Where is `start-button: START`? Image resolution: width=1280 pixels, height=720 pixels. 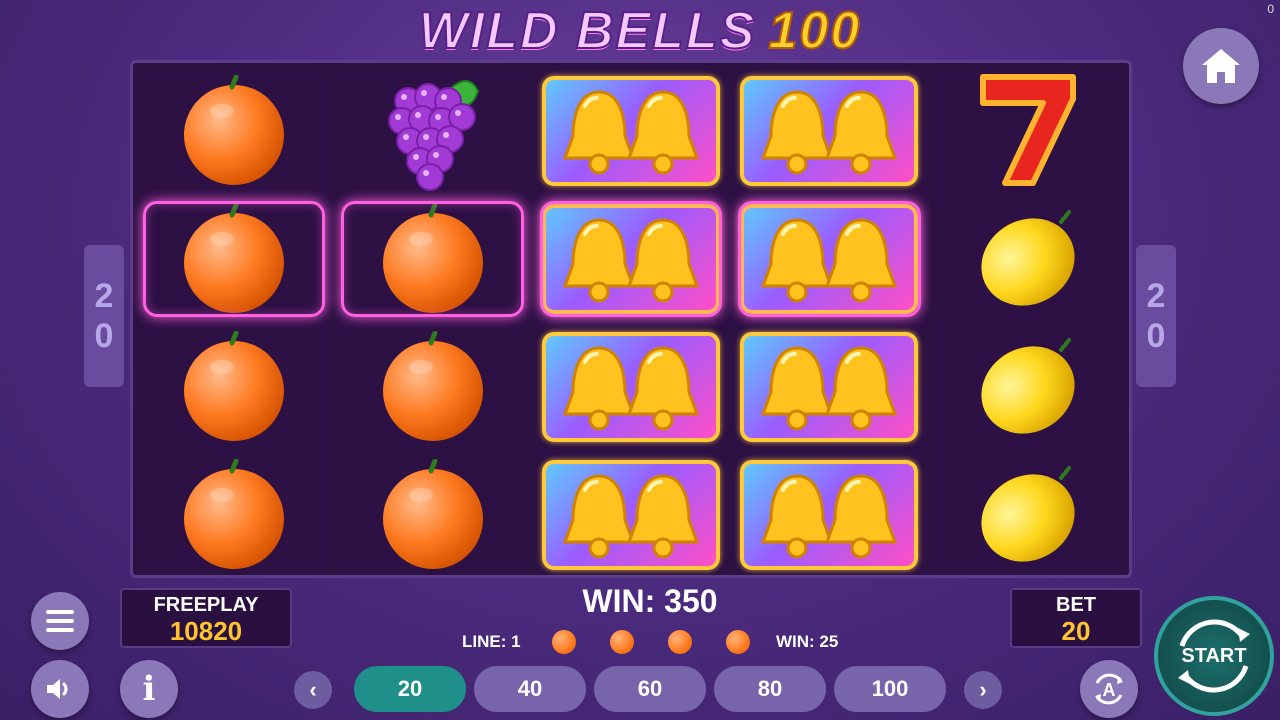
start-button: START is located at coordinates (1214, 656).